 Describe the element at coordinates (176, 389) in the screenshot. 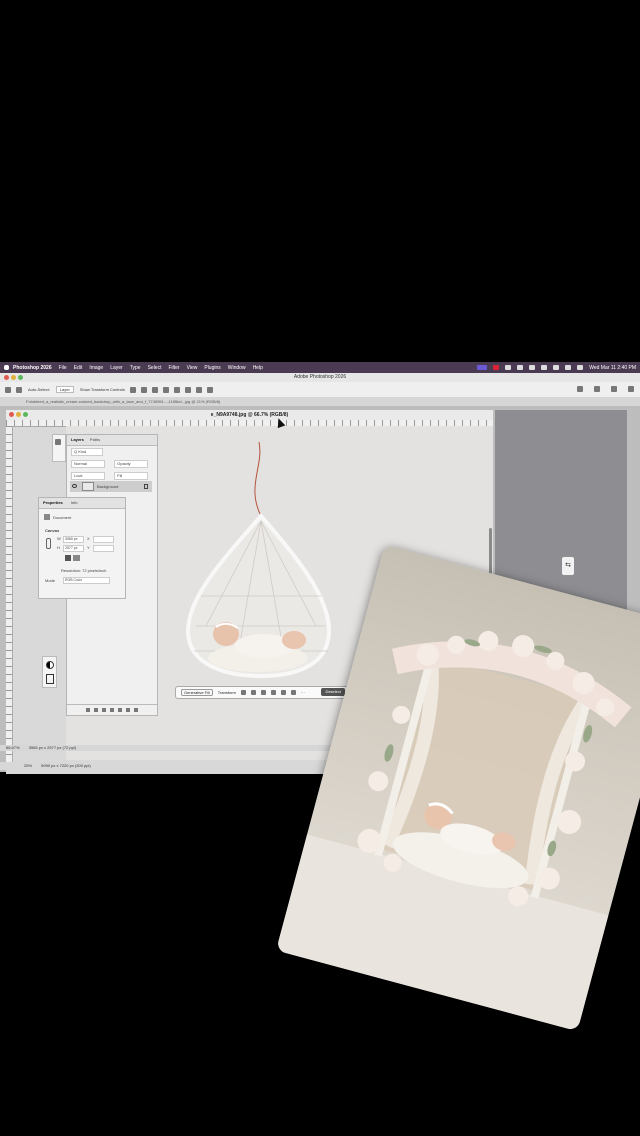

I see `align-middle-icon` at that location.